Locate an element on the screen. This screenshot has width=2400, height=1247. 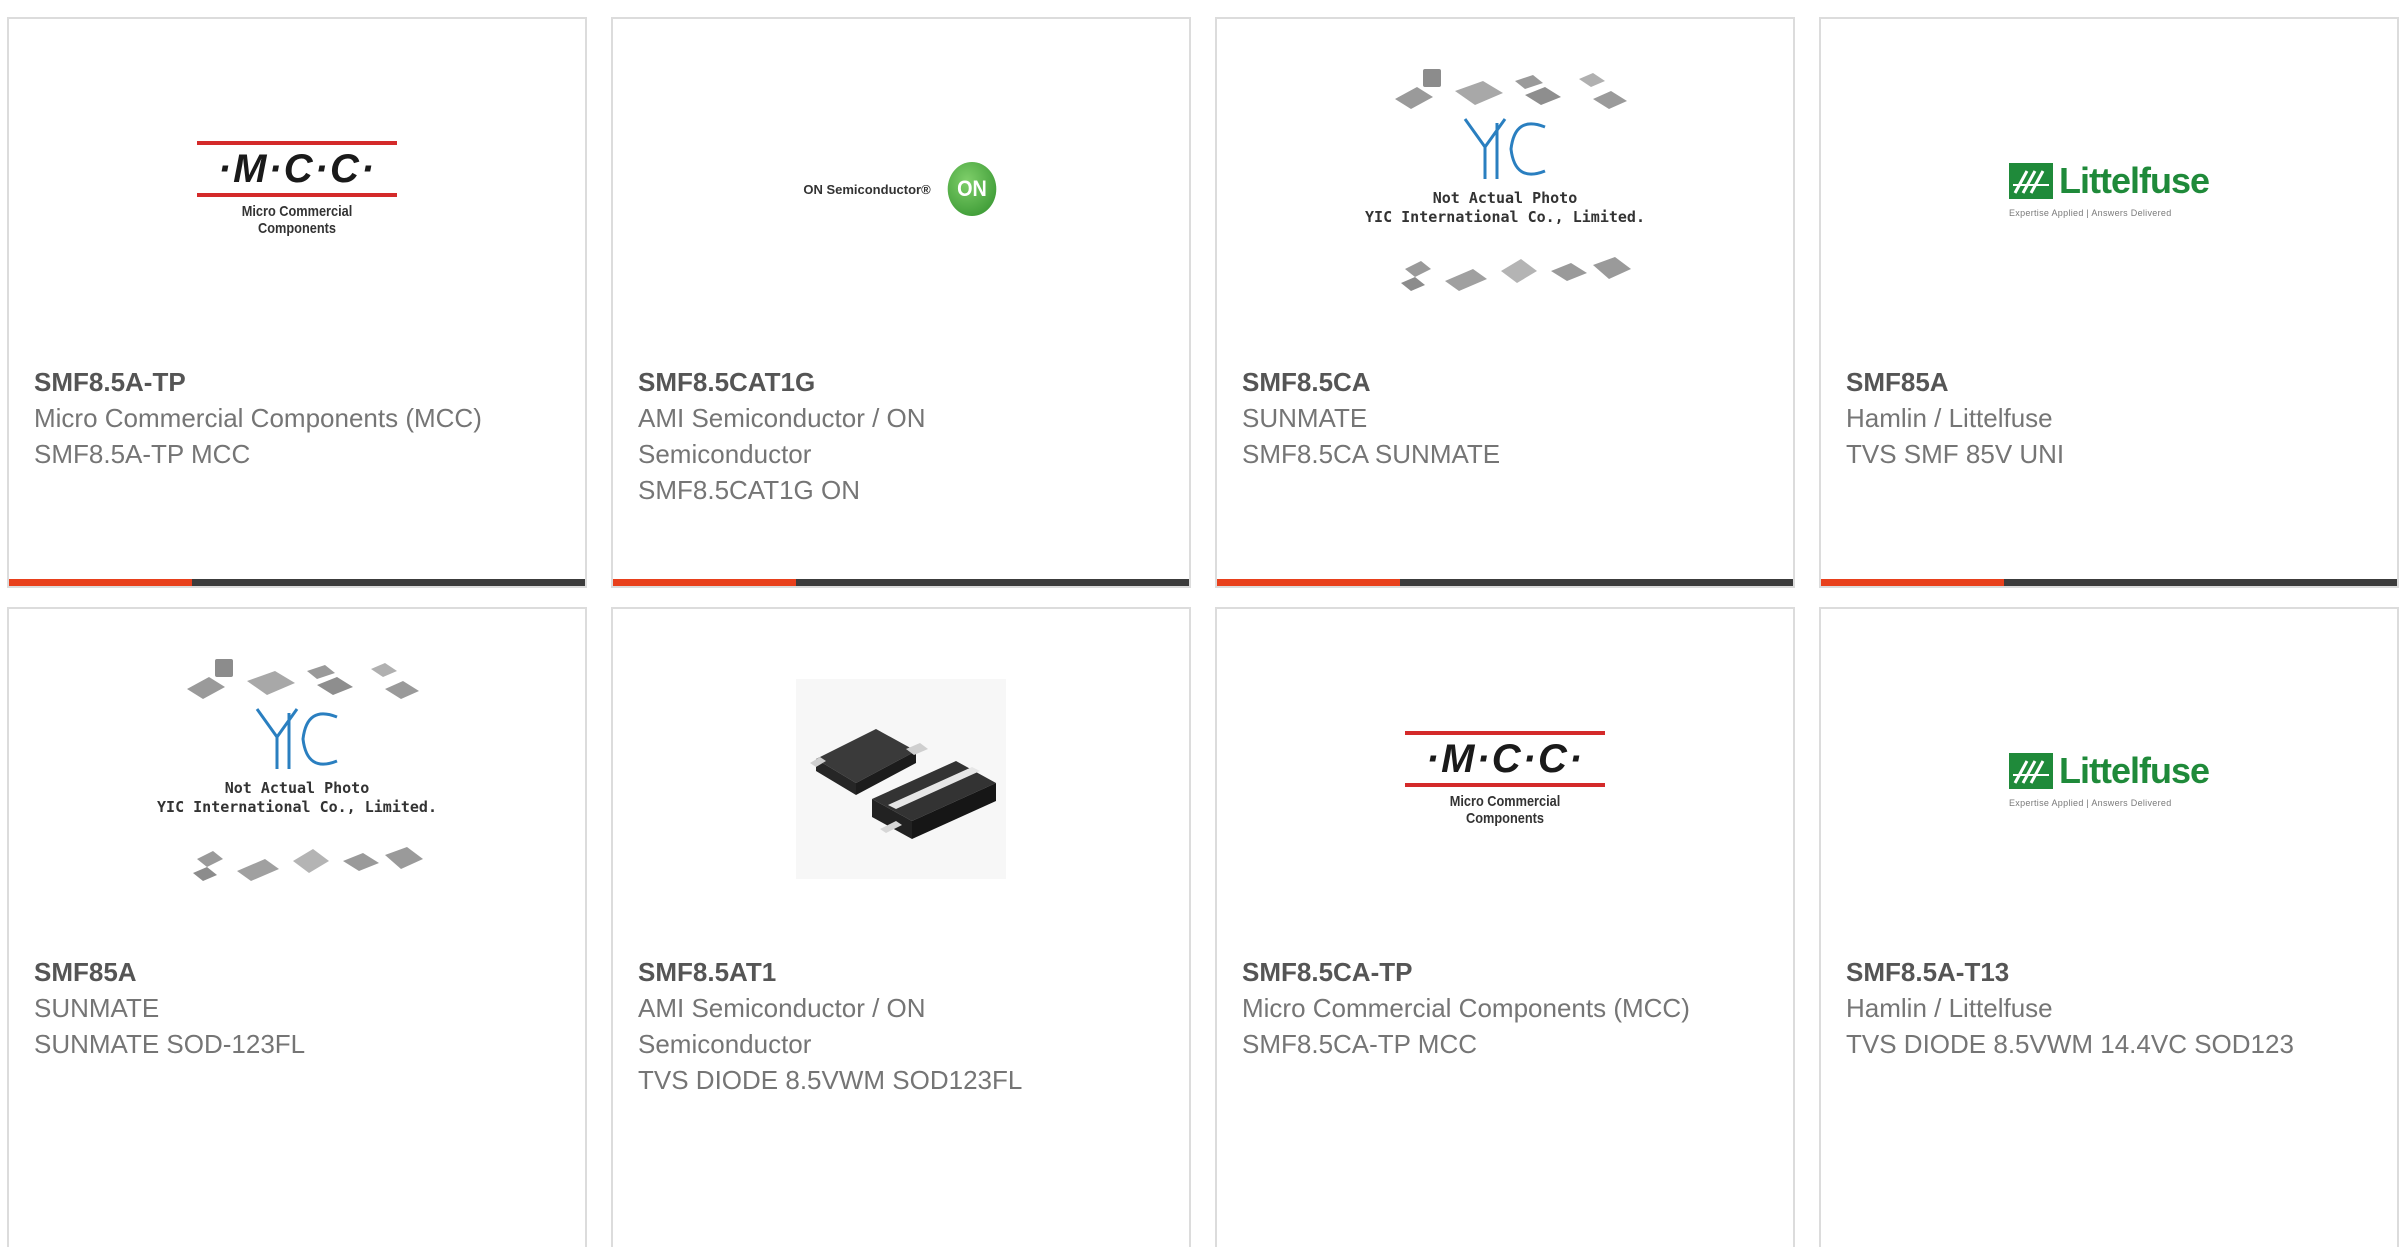
description: TVS DIODE 8.5VWM 14.4VC SOD123 is located at coordinates (2070, 1044).